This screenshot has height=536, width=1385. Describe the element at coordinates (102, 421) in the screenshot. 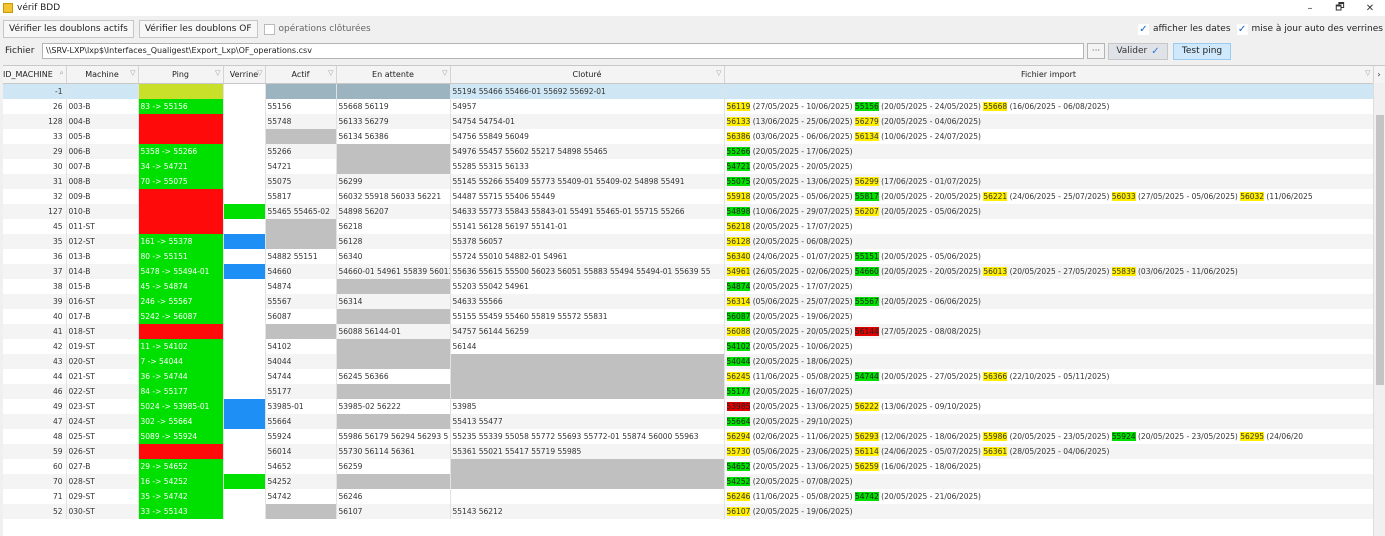

I see `cell-machine: 024-ST` at that location.